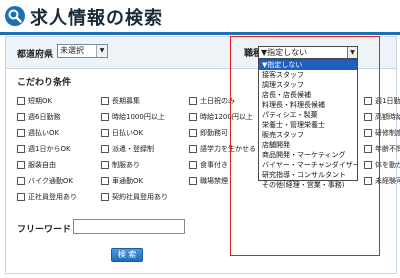 Image resolution: width=400 pixels, height=278 pixels. I want to click on condition-checkbox-immediate: 即勤務可, so click(208, 133).